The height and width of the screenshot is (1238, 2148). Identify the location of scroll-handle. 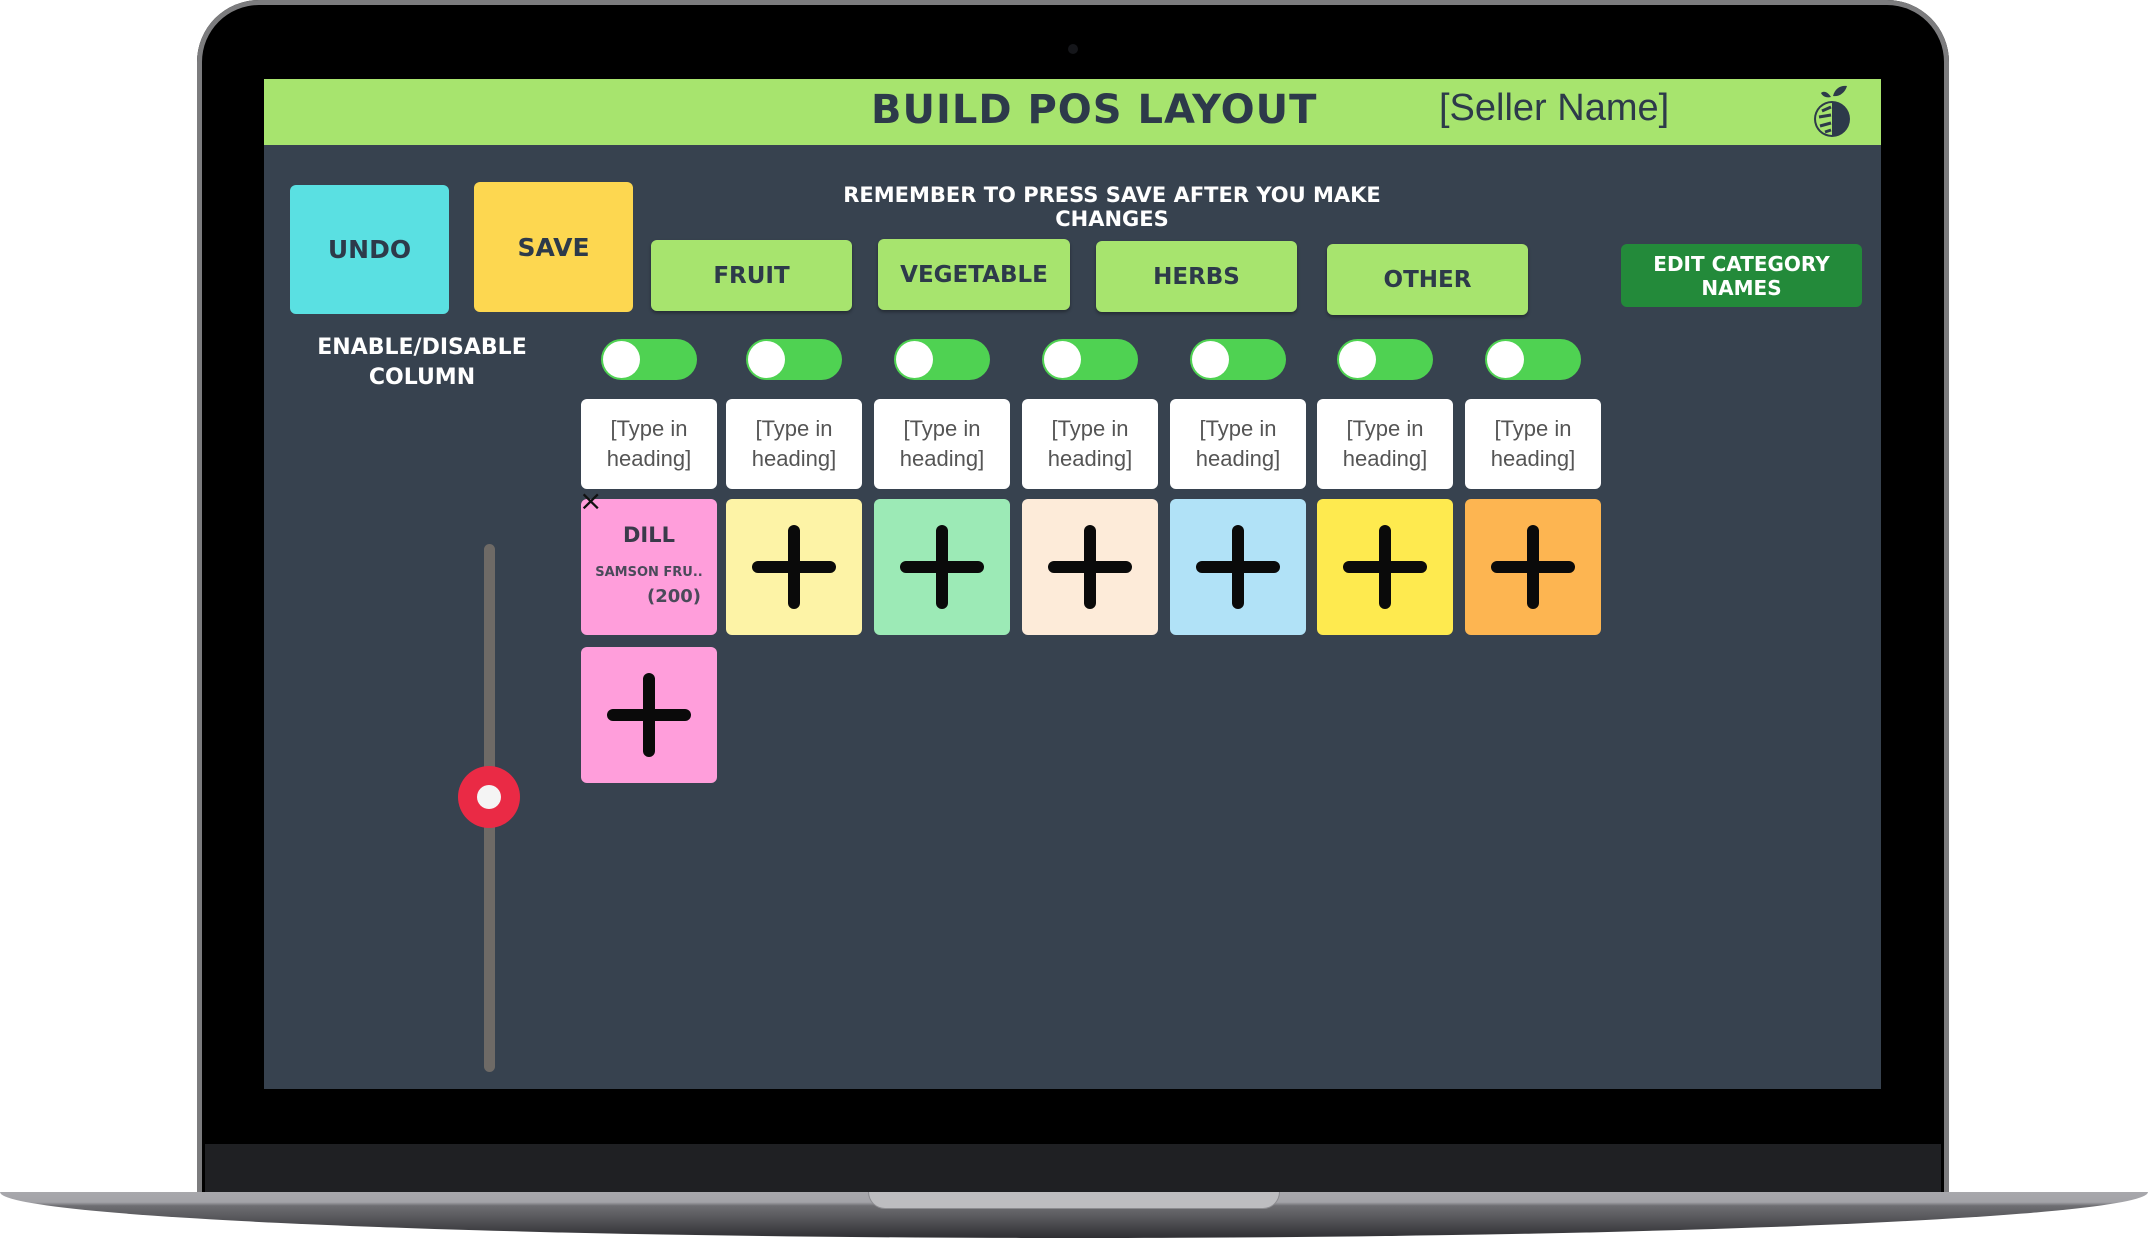
(489, 797).